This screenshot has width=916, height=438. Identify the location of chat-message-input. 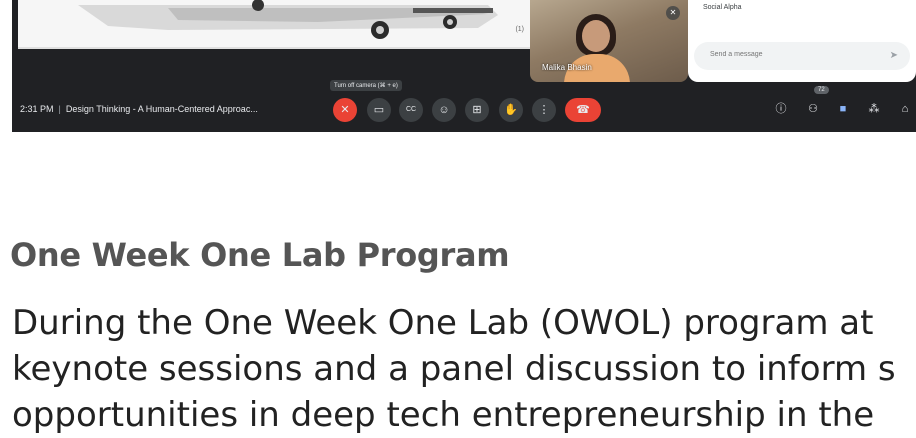
(795, 54).